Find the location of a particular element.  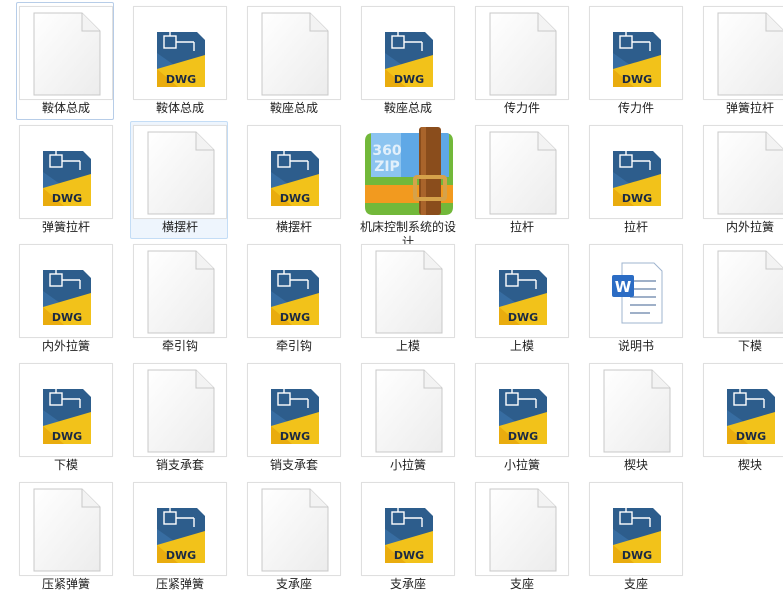

file-item-blank: 上模 is located at coordinates (407, 299).